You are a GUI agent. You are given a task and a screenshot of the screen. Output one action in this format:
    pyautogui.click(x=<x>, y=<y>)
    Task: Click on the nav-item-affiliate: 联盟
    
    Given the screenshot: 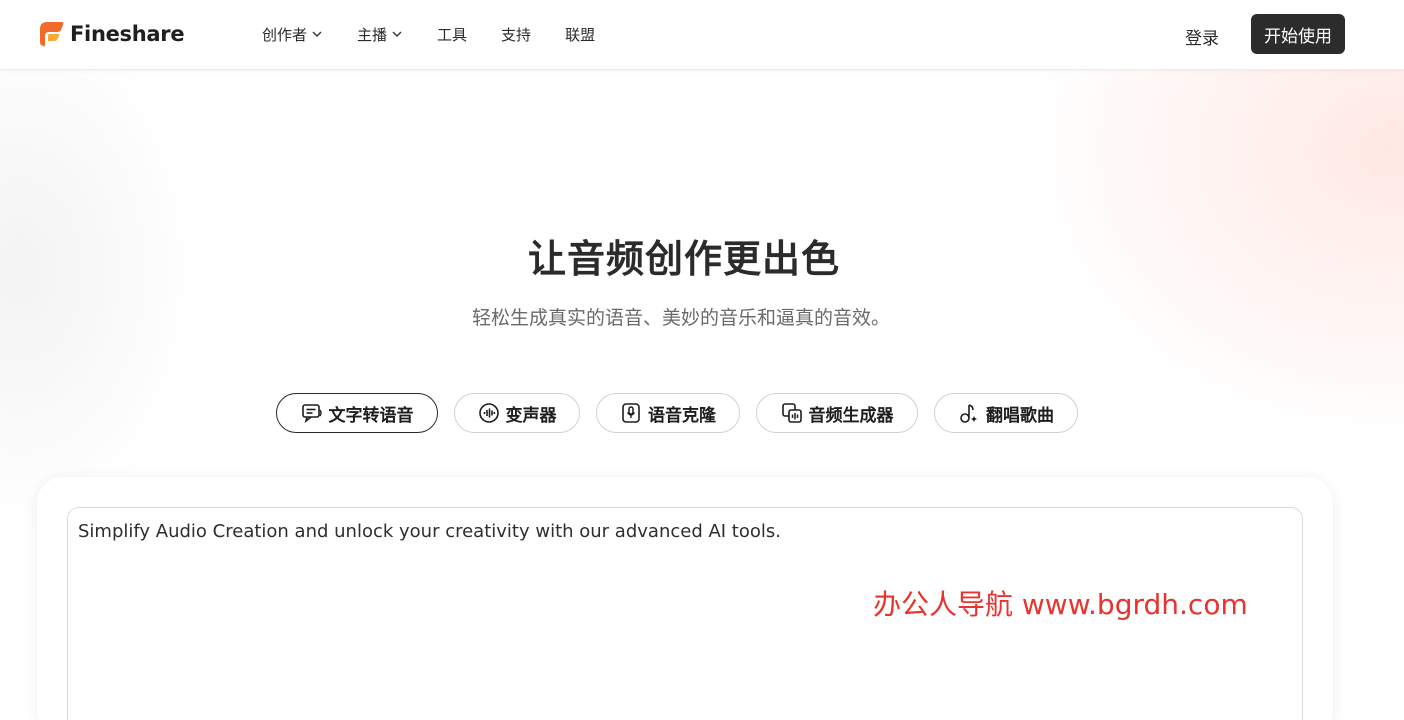 What is the action you would take?
    pyautogui.click(x=580, y=34)
    